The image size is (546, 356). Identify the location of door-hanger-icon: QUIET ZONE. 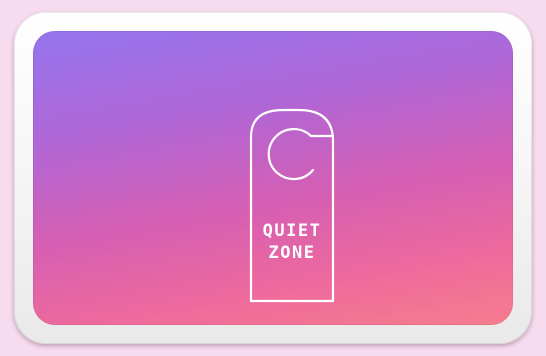
(292, 209).